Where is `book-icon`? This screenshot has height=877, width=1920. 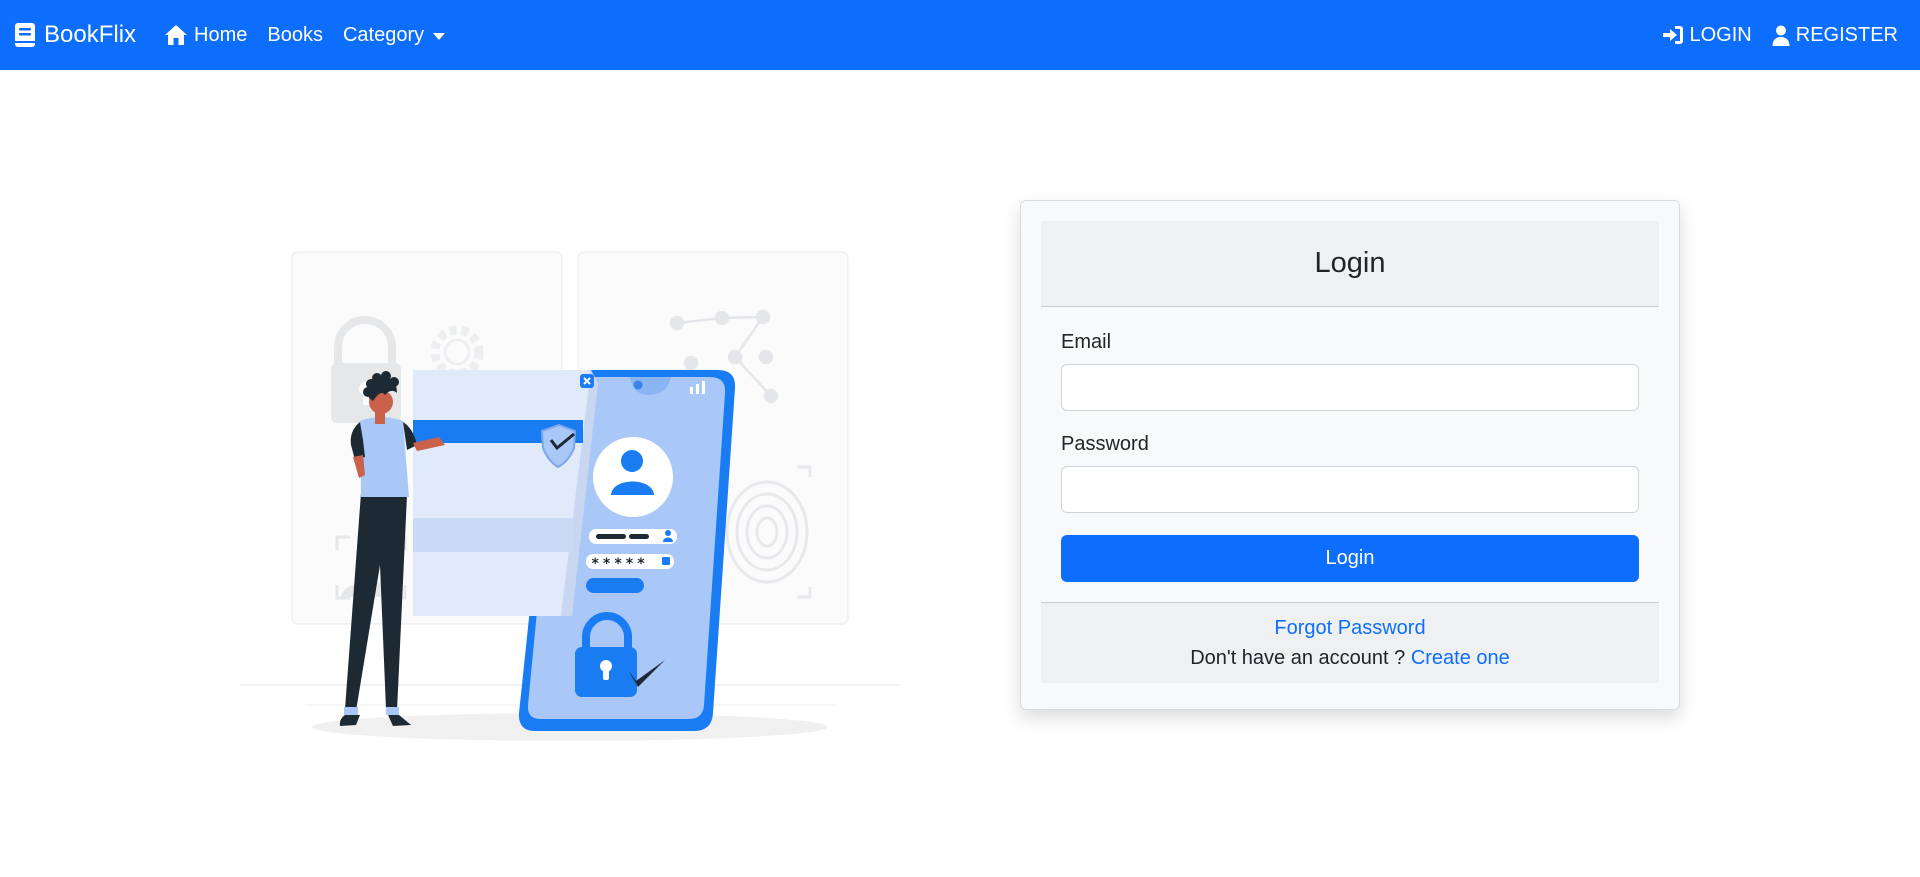
book-icon is located at coordinates (25, 35).